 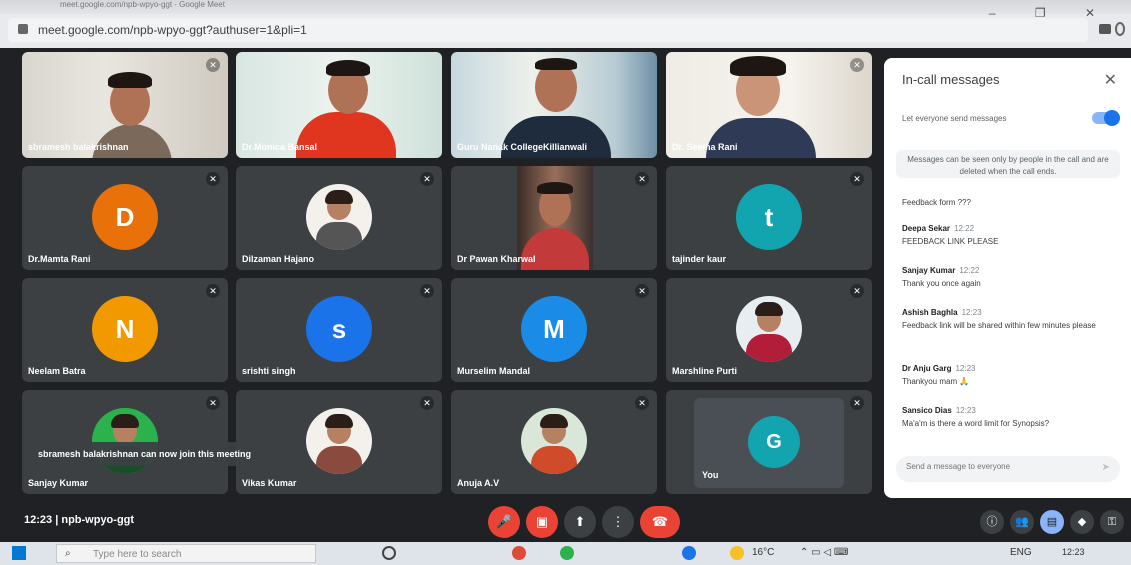 What do you see at coordinates (1052, 522) in the screenshot?
I see `chat-icon: ▤` at bounding box center [1052, 522].